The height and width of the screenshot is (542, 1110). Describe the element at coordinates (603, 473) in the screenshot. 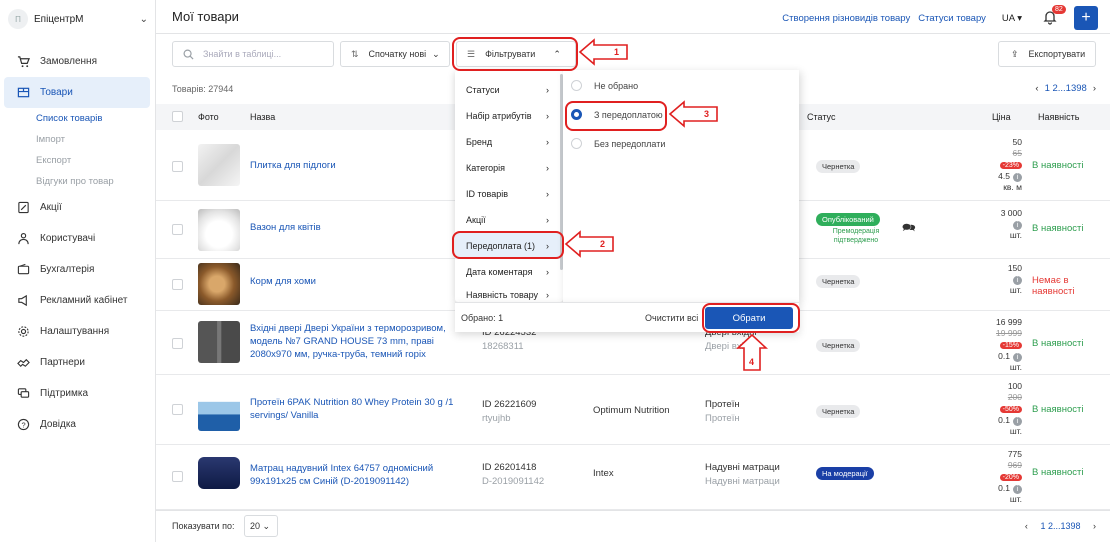

I see `product-brand: Intex` at that location.